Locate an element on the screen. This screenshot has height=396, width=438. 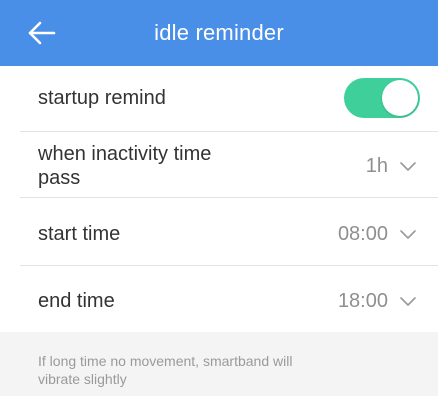
end-time-value: 18:00 is located at coordinates (362, 301).